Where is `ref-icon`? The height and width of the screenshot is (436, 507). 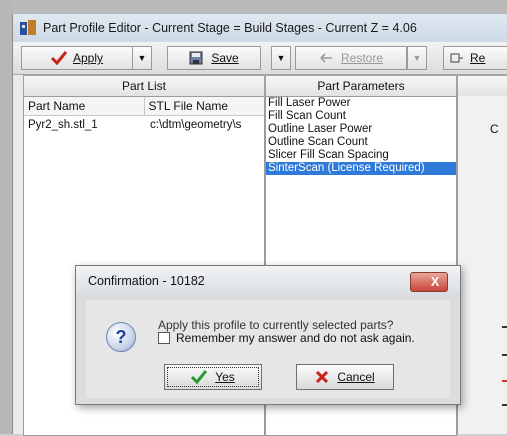
ref-icon is located at coordinates (456, 58).